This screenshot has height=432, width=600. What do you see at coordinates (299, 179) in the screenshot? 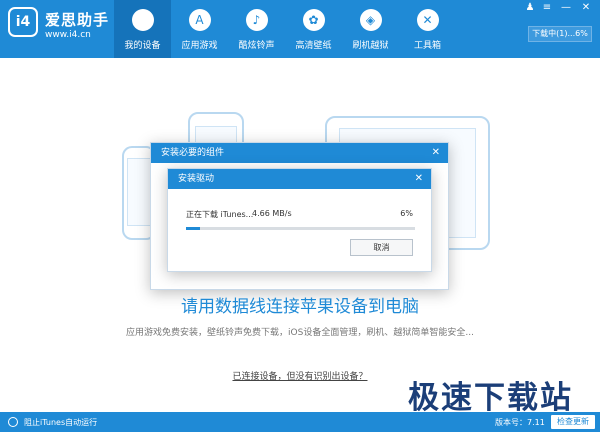
I see `dialog-title: 安装驱动` at bounding box center [299, 179].